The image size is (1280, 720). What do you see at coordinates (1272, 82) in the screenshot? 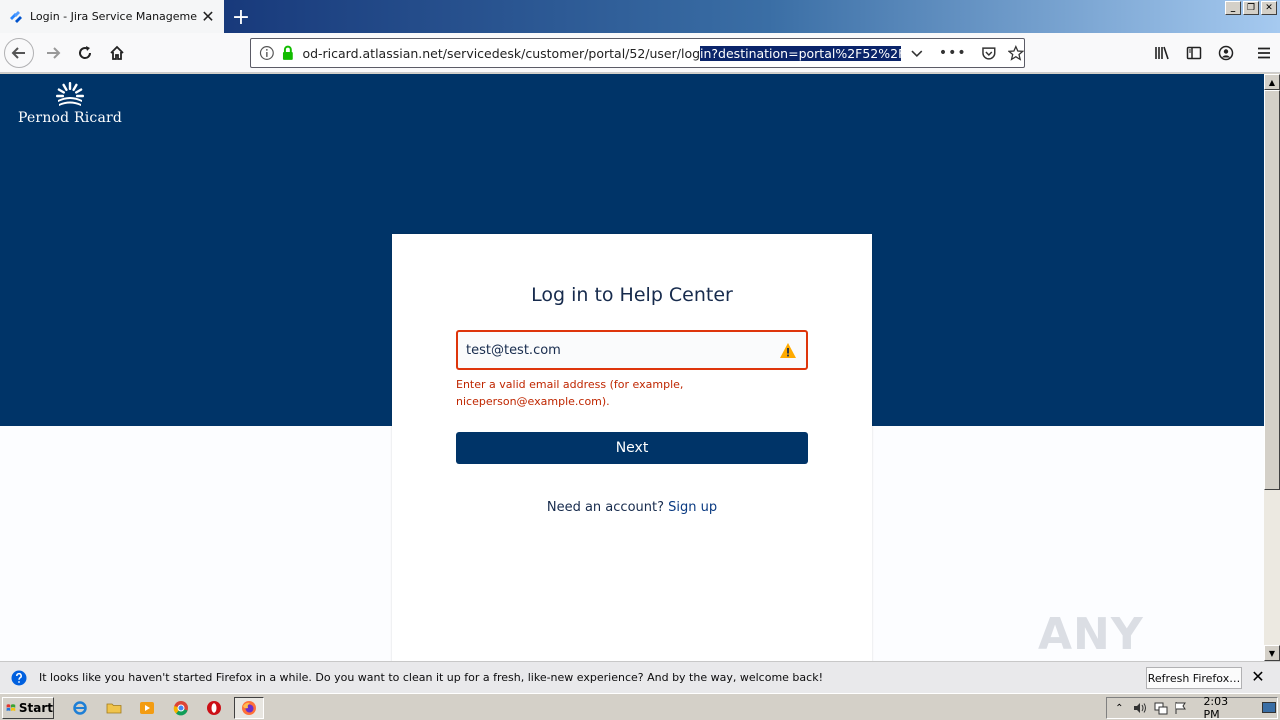
I see `scroll-up-button: ▲` at bounding box center [1272, 82].